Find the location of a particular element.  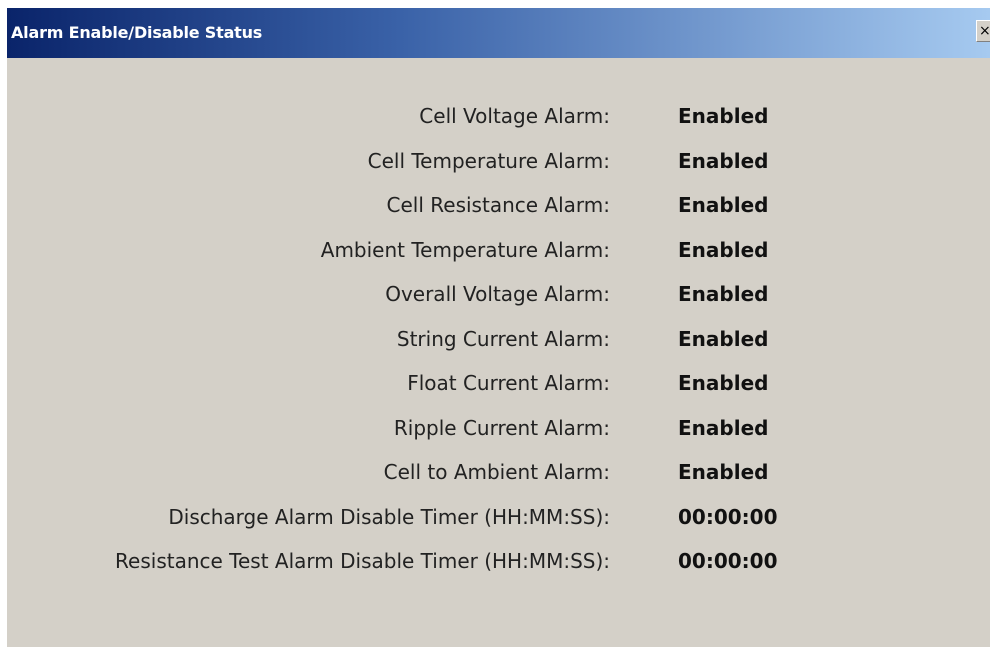

dialog-title: Alarm Enable/Disable Status is located at coordinates (137, 32).